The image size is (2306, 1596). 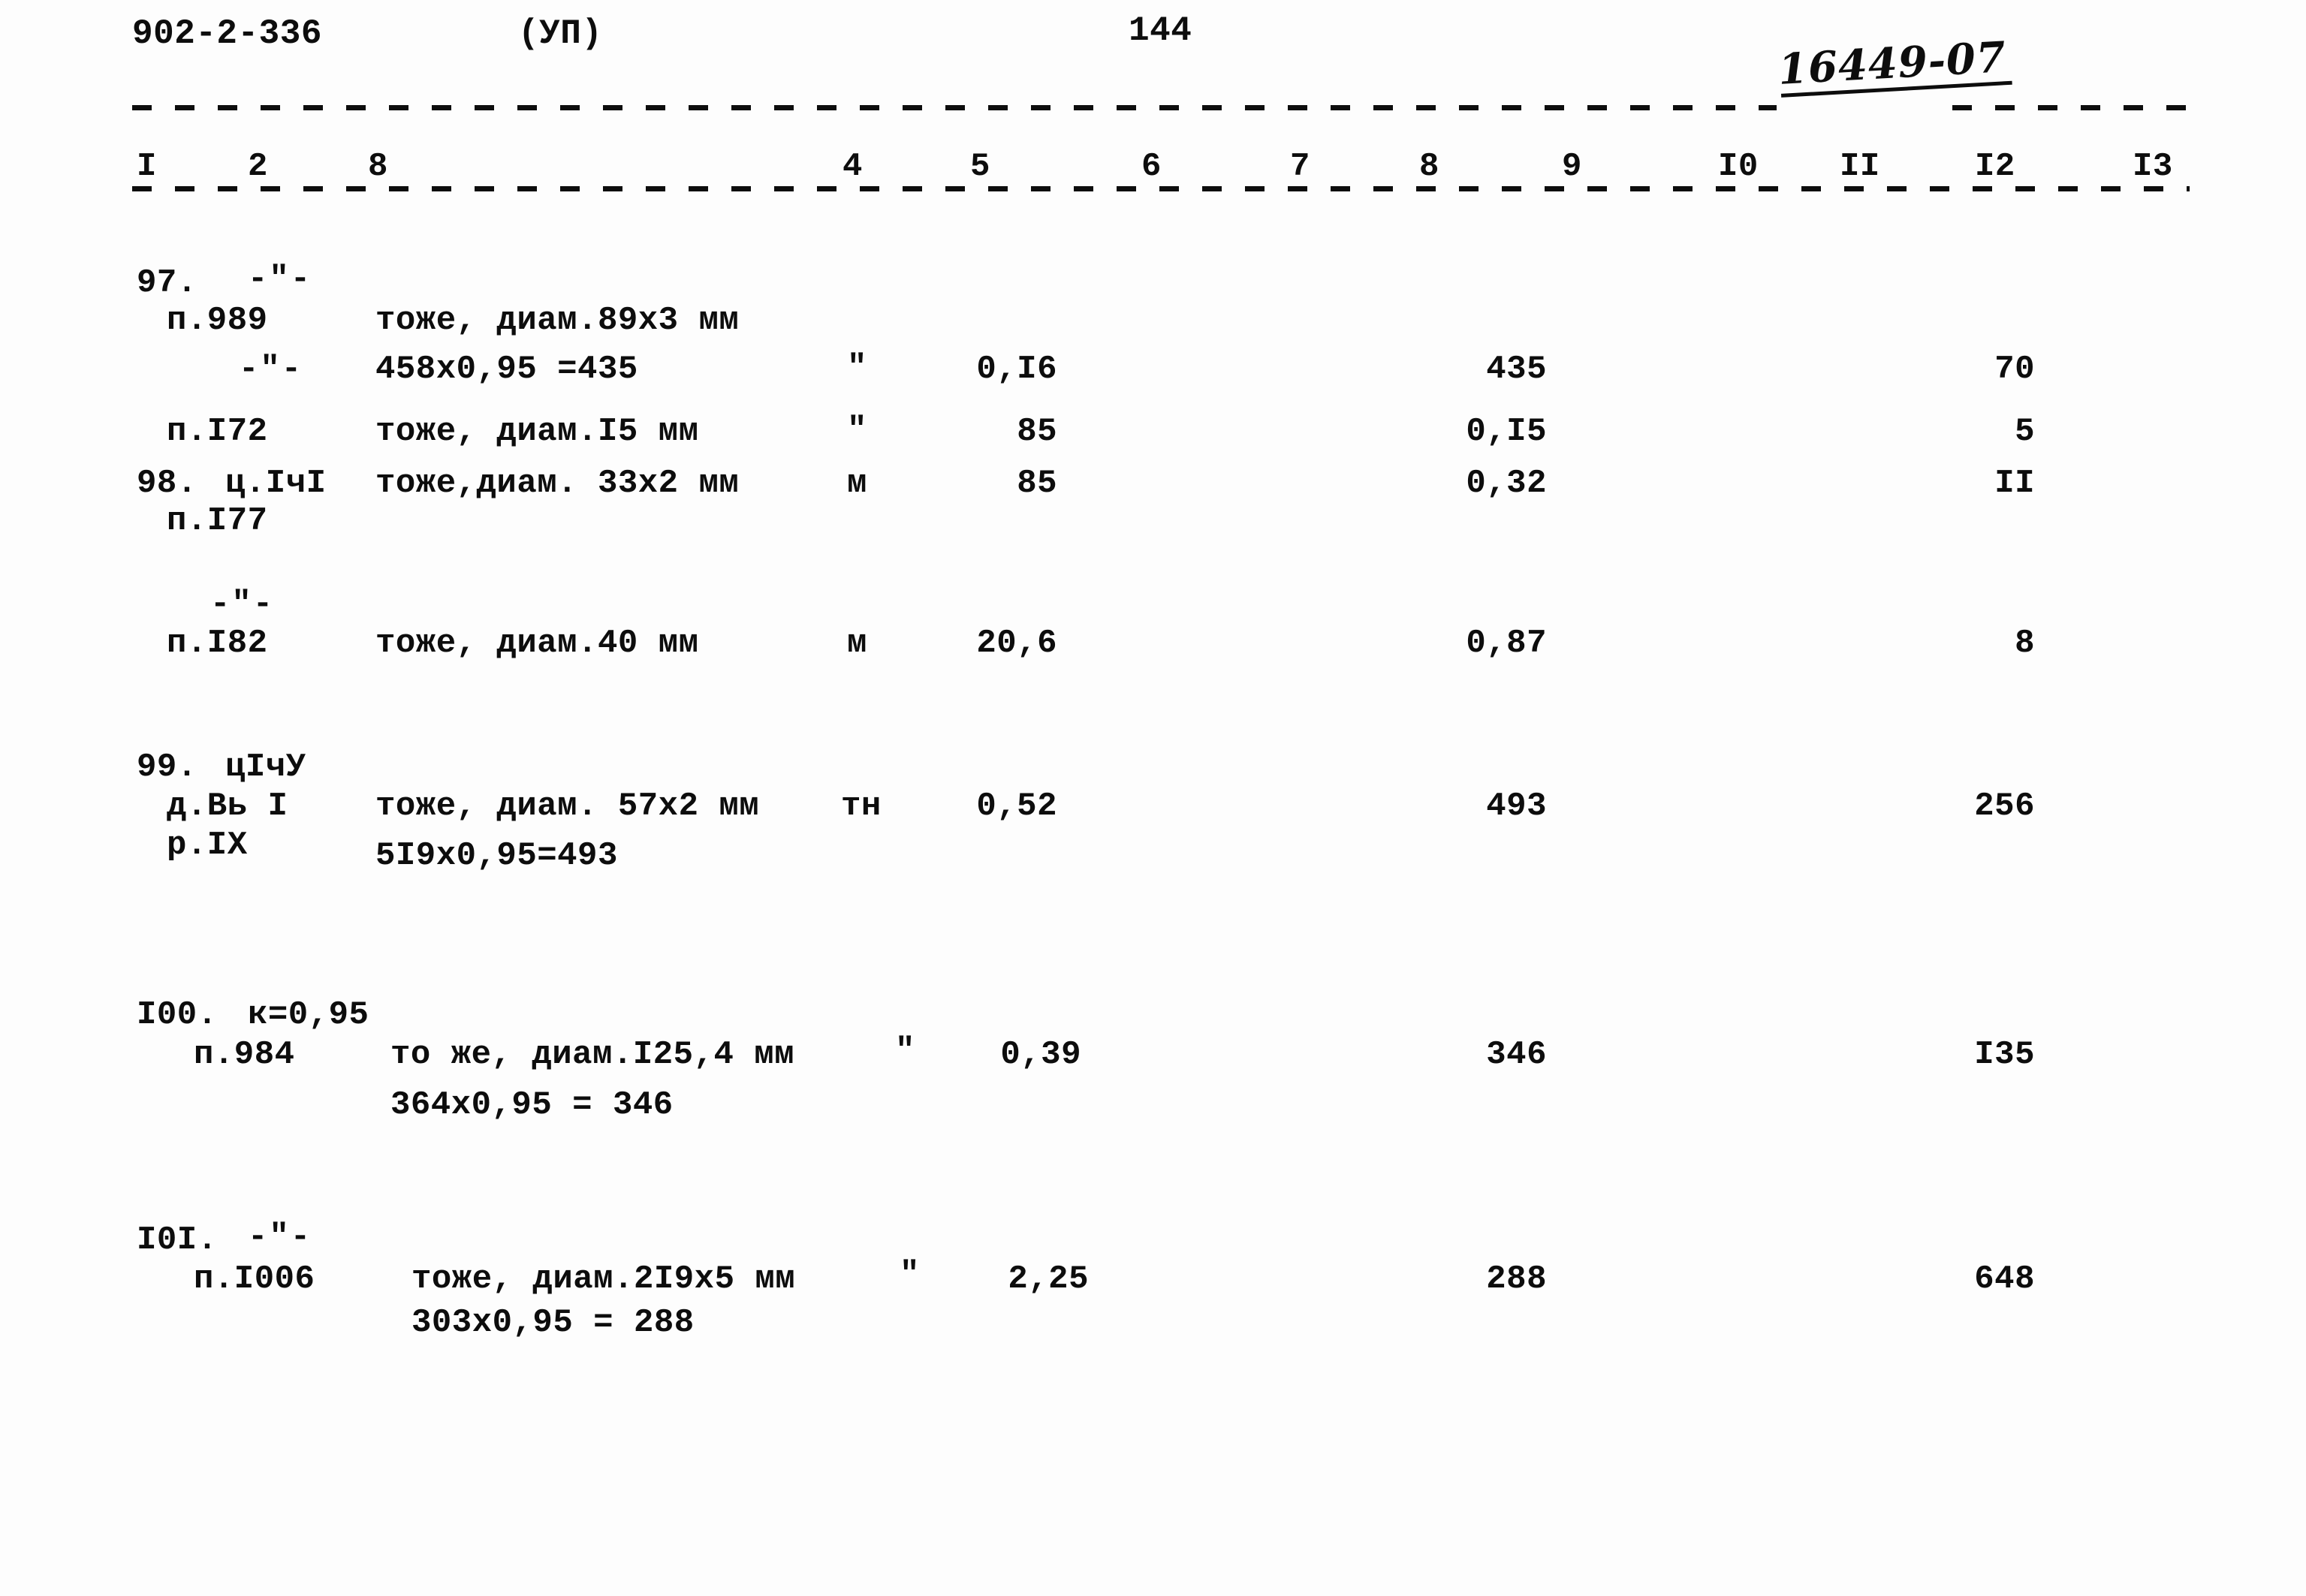 What do you see at coordinates (265, 767) in the screenshot?
I see `row-99-ref-top: цIчУ` at bounding box center [265, 767].